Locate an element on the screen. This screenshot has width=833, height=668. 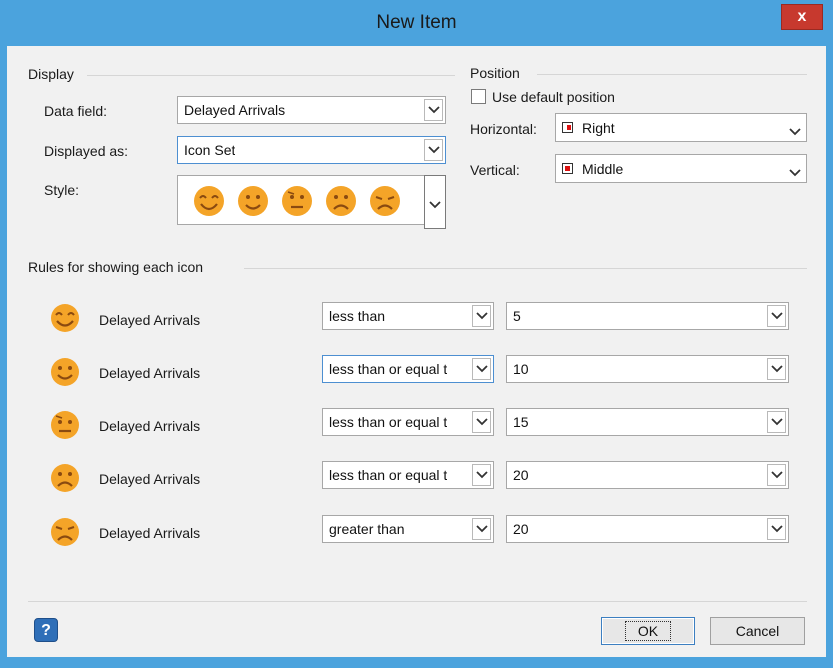
ok-button-label: OK is located at coordinates (648, 631).